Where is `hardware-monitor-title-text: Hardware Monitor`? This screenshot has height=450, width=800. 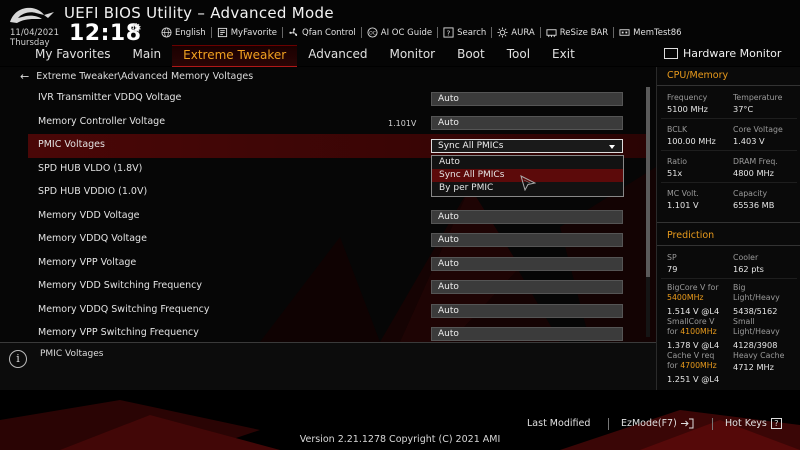 hardware-monitor-title-text: Hardware Monitor is located at coordinates (732, 53).